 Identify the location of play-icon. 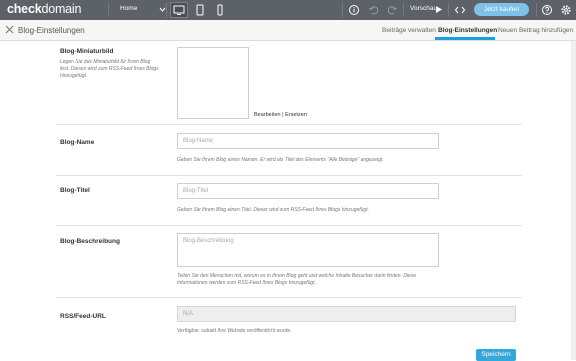
(439, 9).